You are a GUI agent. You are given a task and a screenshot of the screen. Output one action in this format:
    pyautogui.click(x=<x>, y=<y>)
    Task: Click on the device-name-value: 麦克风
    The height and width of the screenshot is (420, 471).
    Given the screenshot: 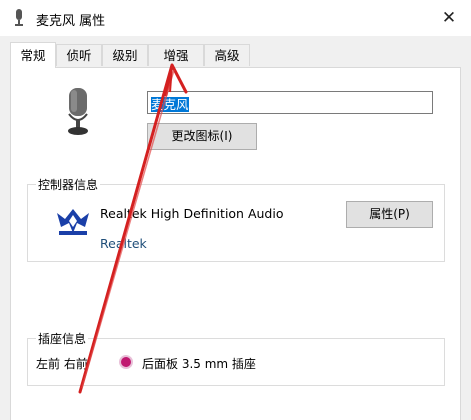 What is the action you would take?
    pyautogui.click(x=170, y=104)
    